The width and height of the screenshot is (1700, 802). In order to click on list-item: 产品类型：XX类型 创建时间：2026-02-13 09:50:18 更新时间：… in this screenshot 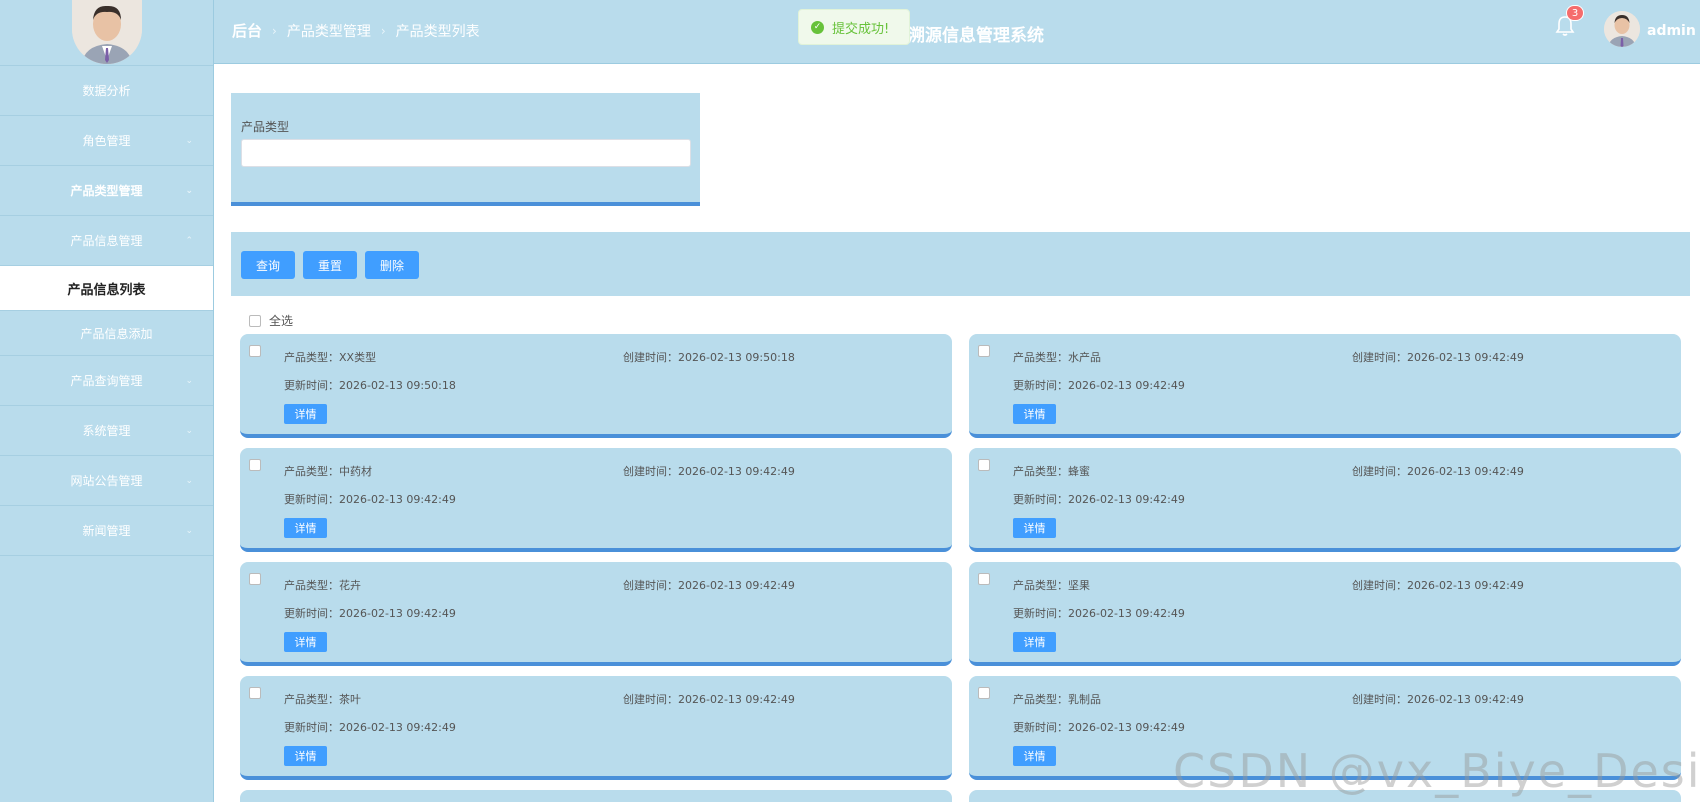, I will do `click(596, 386)`.